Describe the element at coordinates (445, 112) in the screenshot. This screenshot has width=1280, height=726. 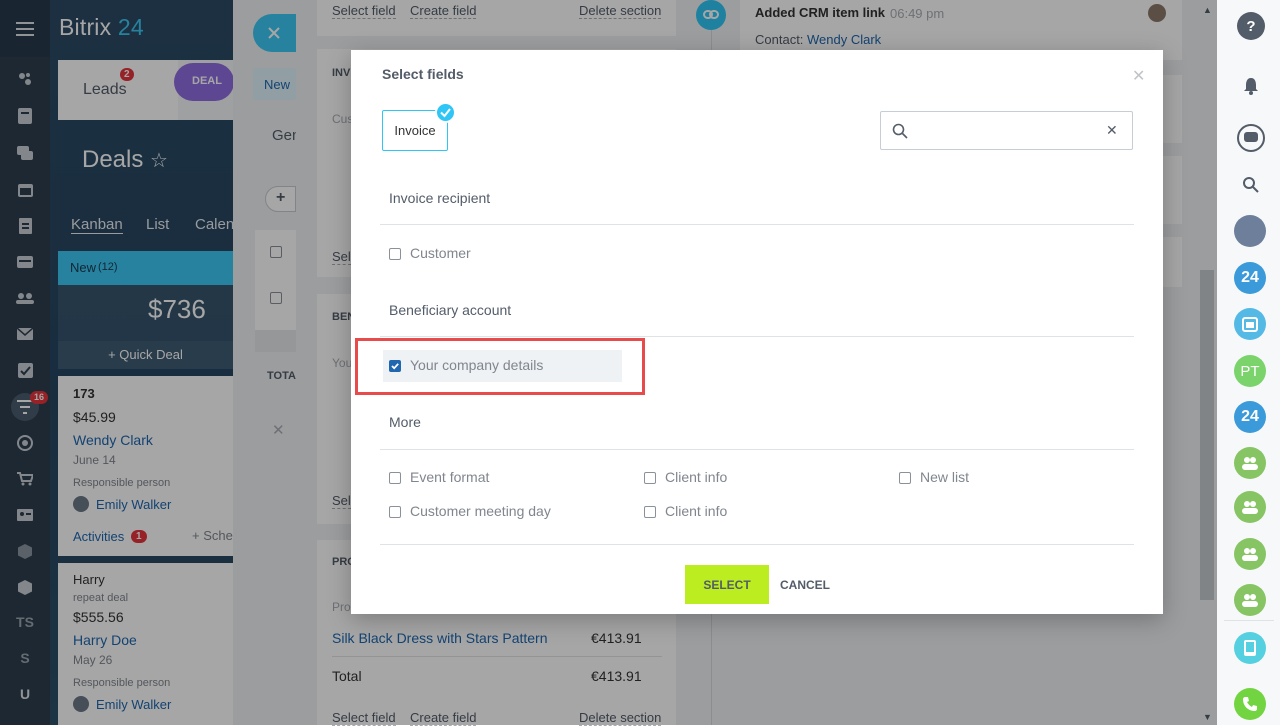
I see `checkmark-icon` at that location.